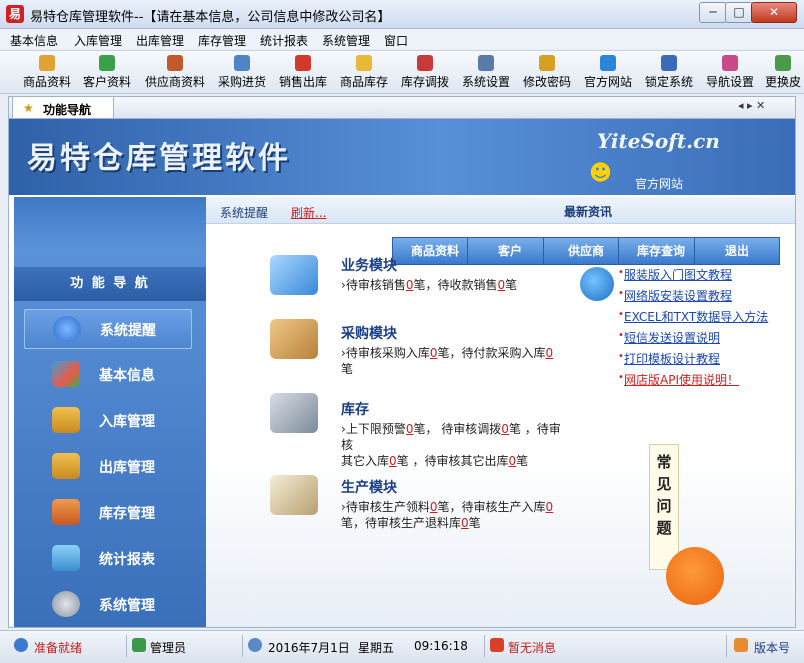 This screenshot has height=663, width=804. I want to click on toolbar-customers-button: 客户资料, so click(107, 71).